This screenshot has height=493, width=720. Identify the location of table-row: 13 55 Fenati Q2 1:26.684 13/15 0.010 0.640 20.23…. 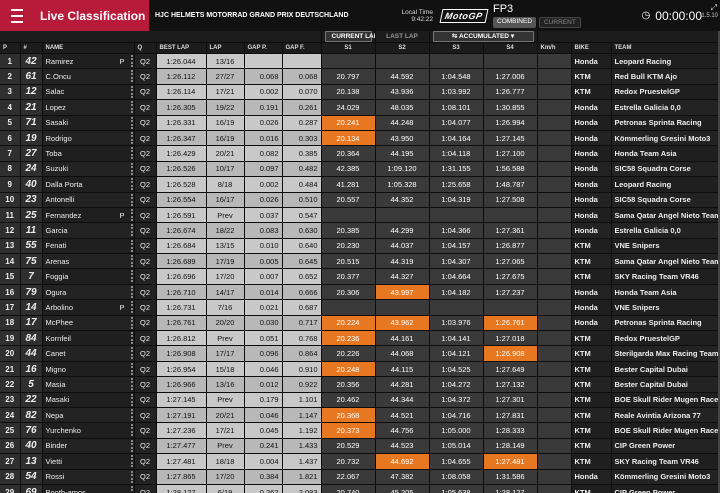
(359, 246).